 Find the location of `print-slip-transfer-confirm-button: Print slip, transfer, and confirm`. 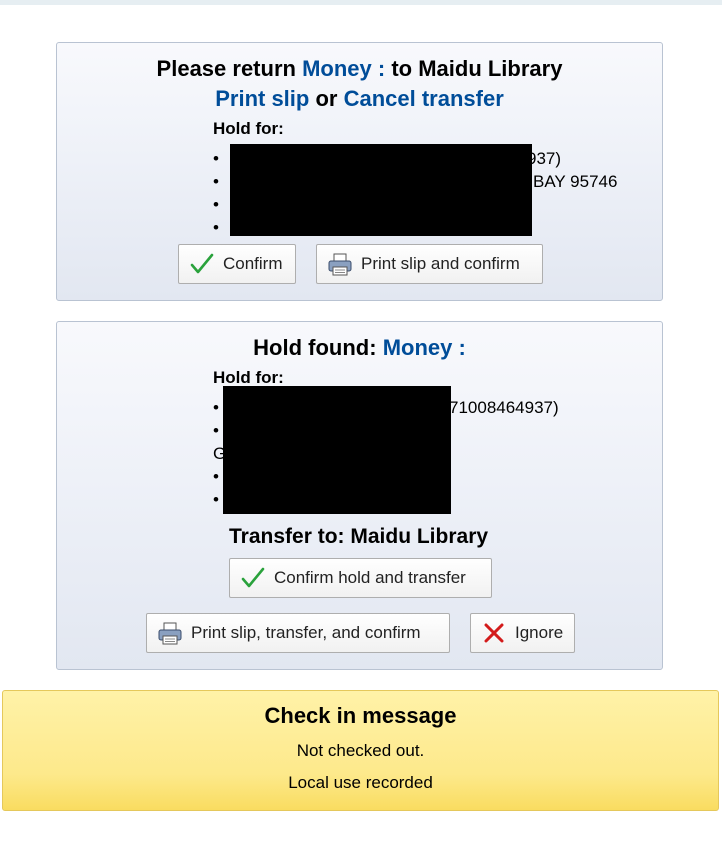

print-slip-transfer-confirm-button: Print slip, transfer, and confirm is located at coordinates (298, 633).